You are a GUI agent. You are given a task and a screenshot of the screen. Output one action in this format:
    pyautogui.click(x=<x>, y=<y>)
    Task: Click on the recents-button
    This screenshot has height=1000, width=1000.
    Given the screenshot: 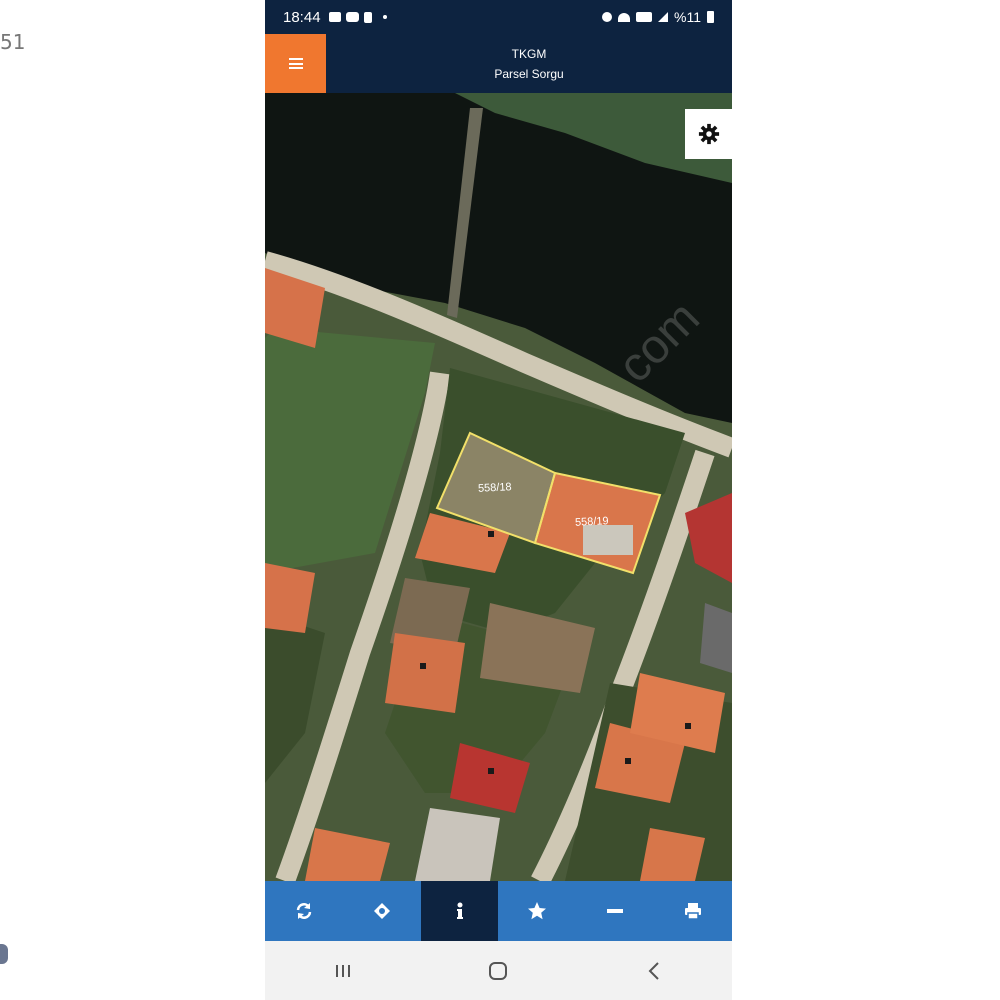 What is the action you would take?
    pyautogui.click(x=343, y=971)
    